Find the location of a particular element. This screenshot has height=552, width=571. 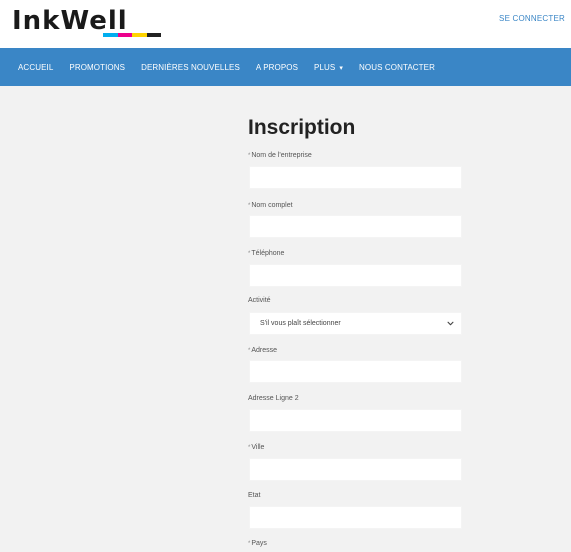

page-title: Inscription is located at coordinates (302, 127).